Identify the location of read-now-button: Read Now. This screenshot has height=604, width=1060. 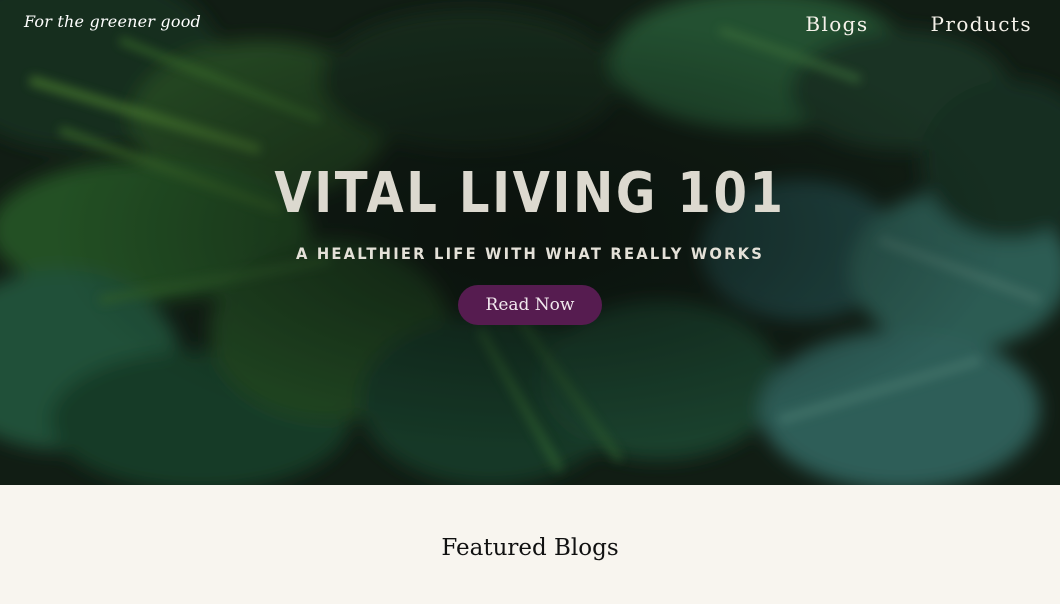
(530, 305).